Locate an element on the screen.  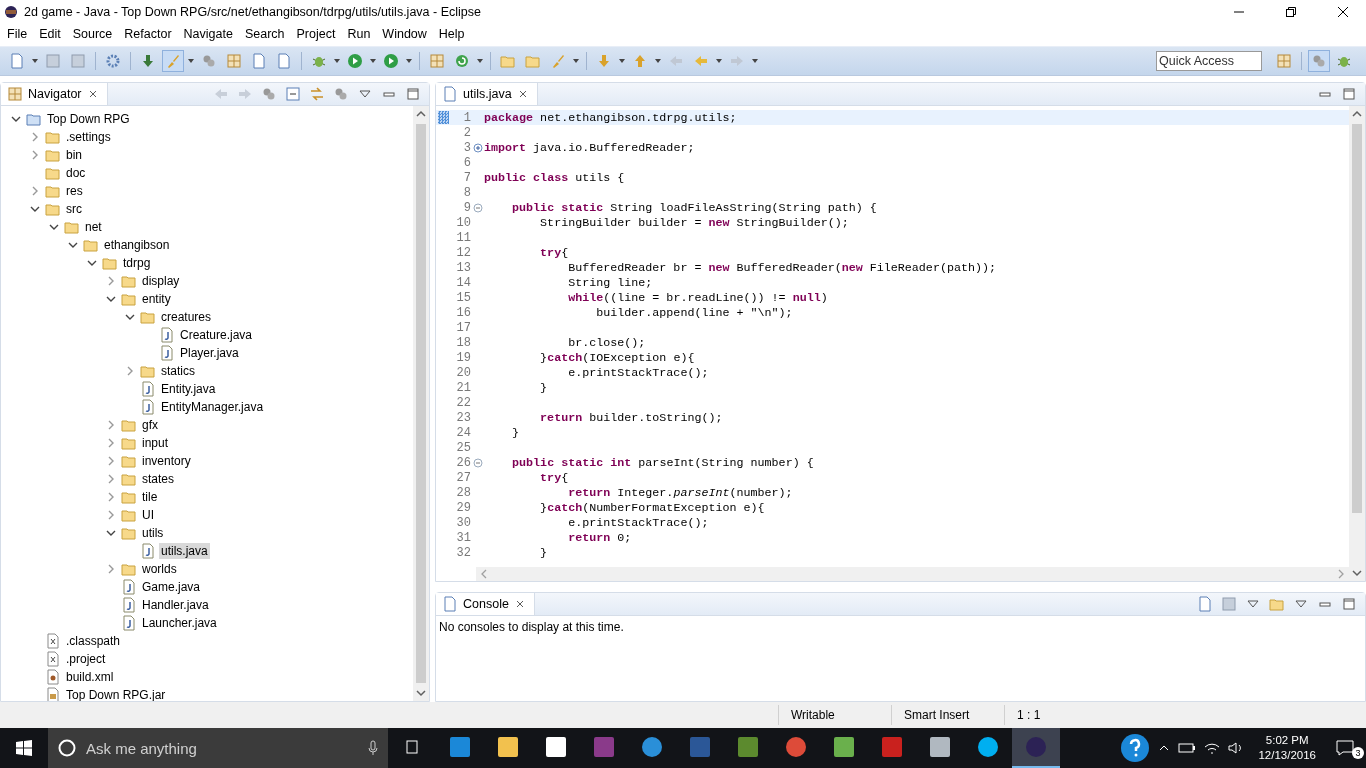
speech-bubble-icon is located at coordinates (1345, 748).